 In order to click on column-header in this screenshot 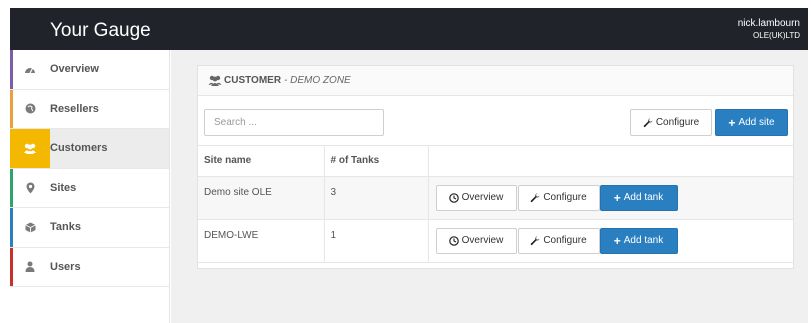, I will do `click(610, 161)`.